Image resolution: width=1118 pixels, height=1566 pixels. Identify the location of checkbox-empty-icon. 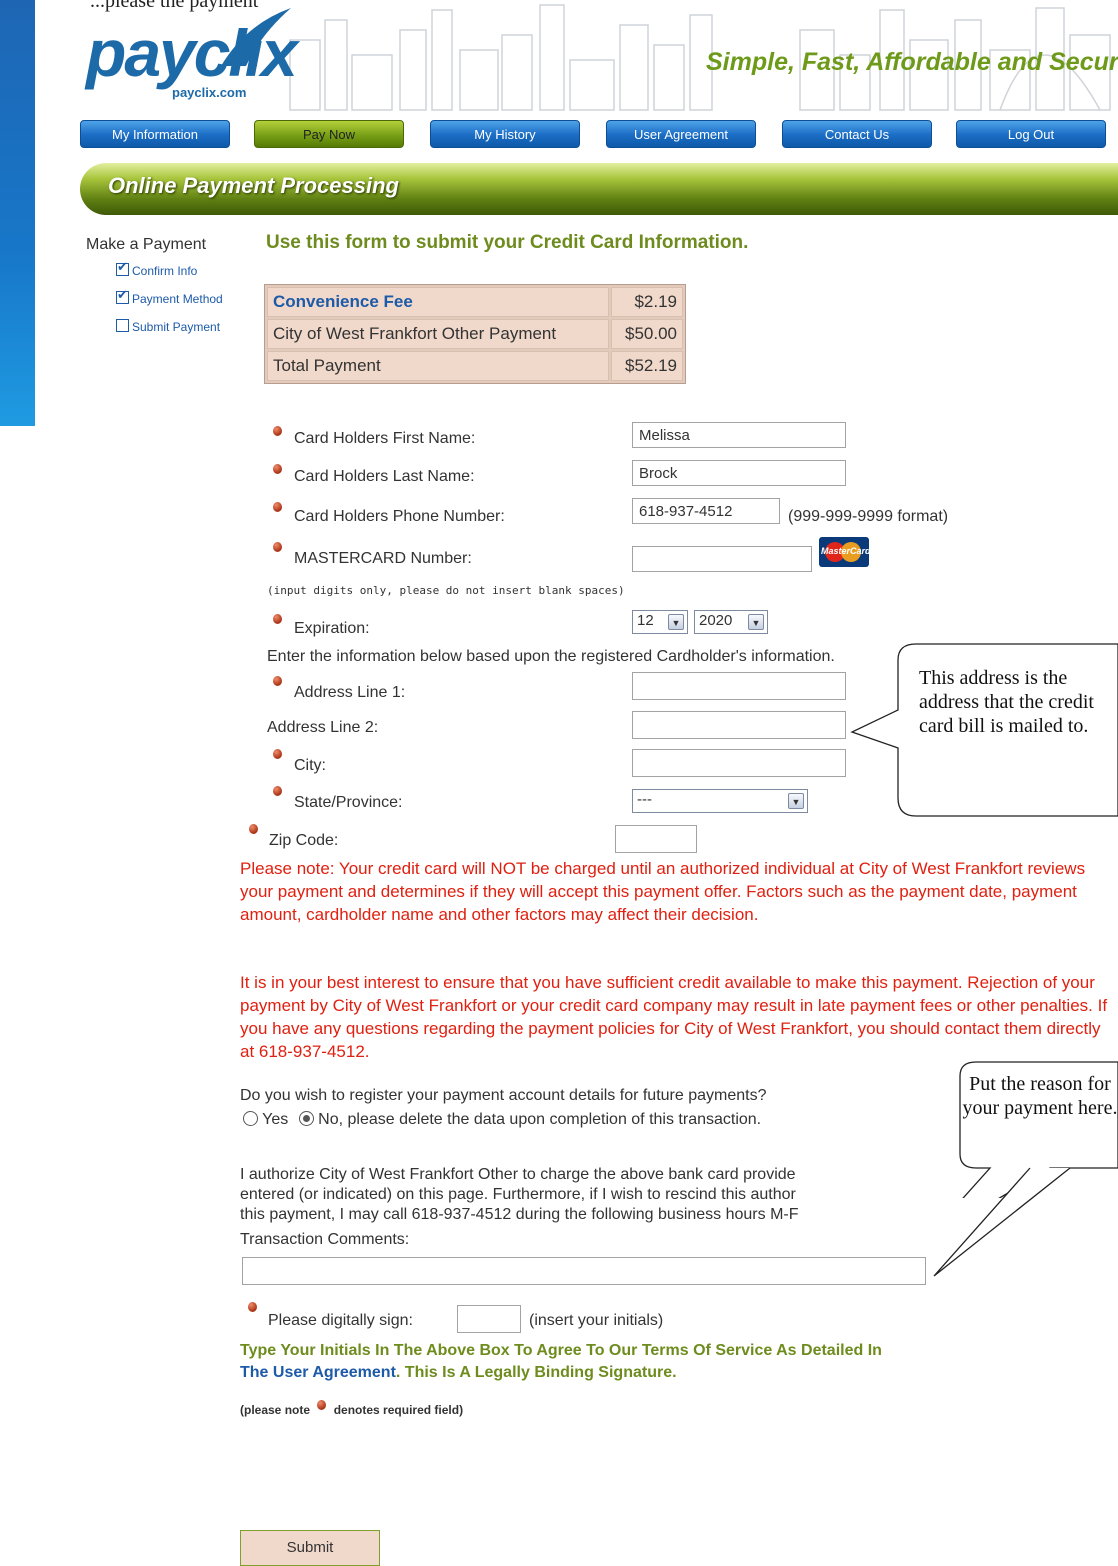
(122, 325).